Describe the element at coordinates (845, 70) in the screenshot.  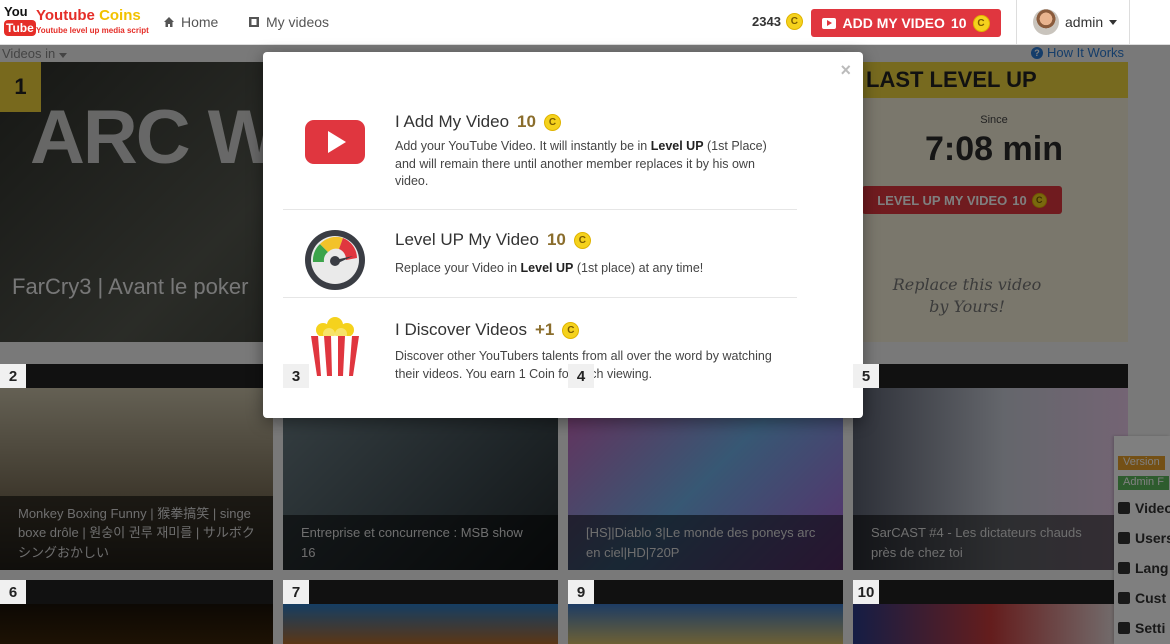
I see `close-icon: ×` at that location.